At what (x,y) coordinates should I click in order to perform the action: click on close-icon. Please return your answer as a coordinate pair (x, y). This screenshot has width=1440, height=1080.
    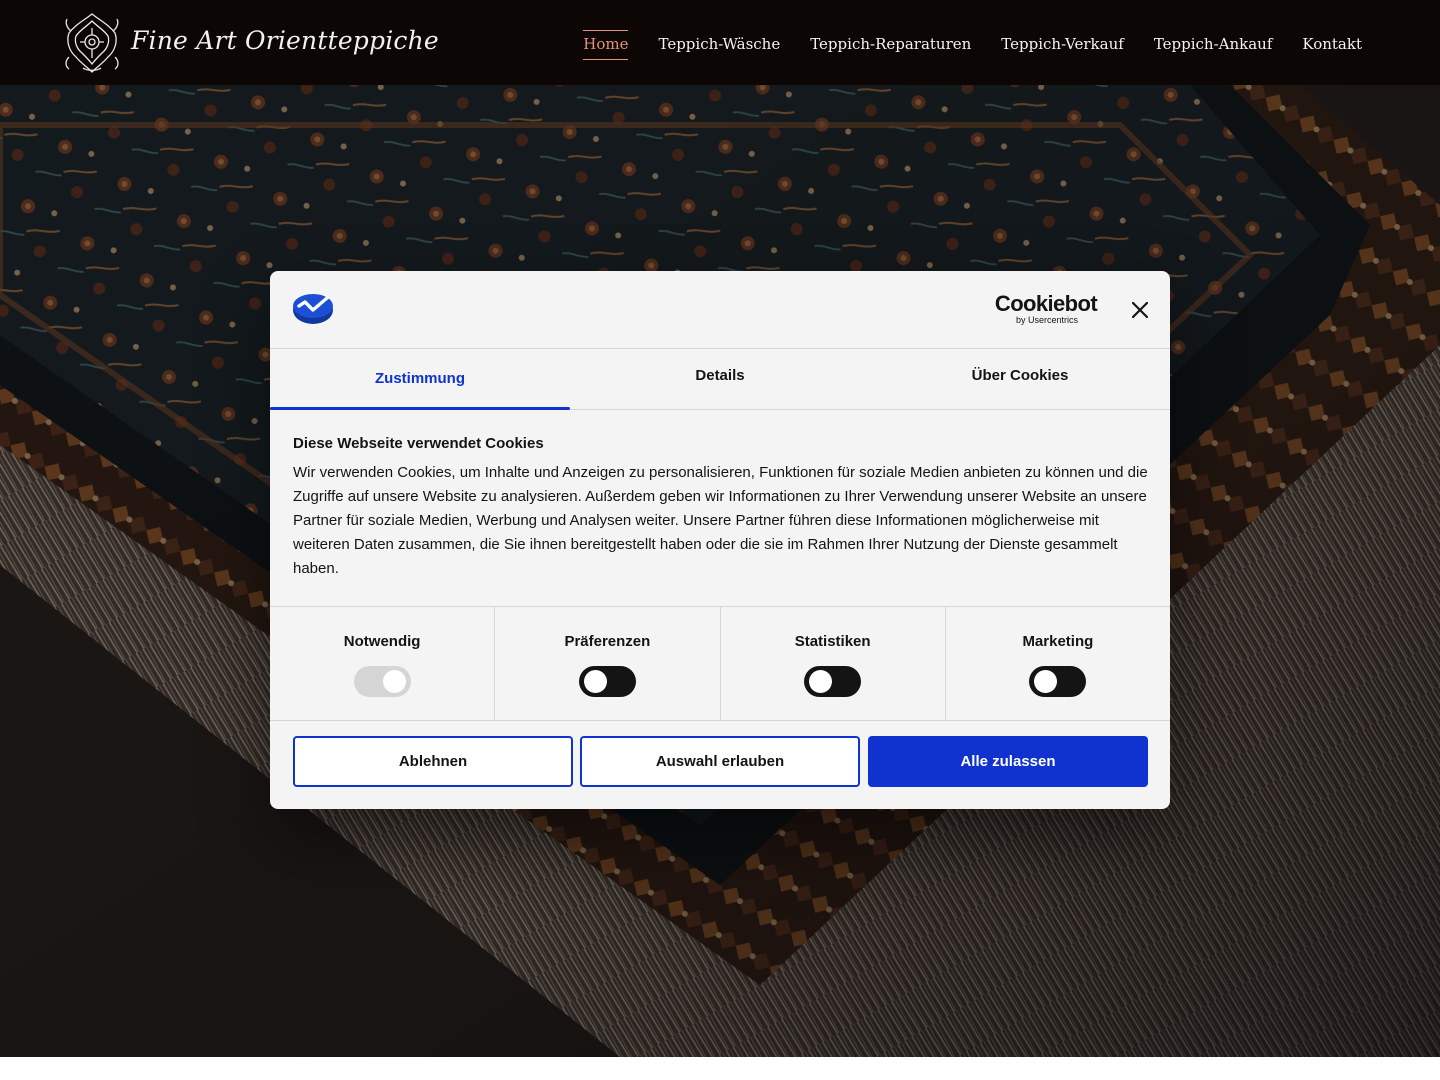
    Looking at the image, I should click on (1140, 310).